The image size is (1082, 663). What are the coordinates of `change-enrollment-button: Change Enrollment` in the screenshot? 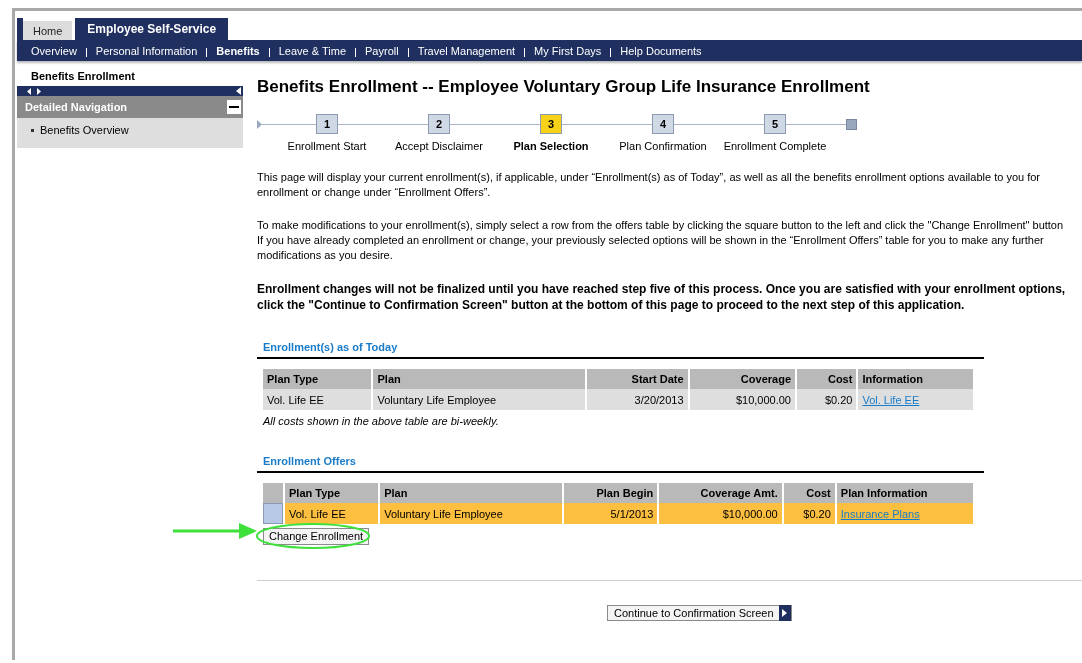 It's located at (316, 536).